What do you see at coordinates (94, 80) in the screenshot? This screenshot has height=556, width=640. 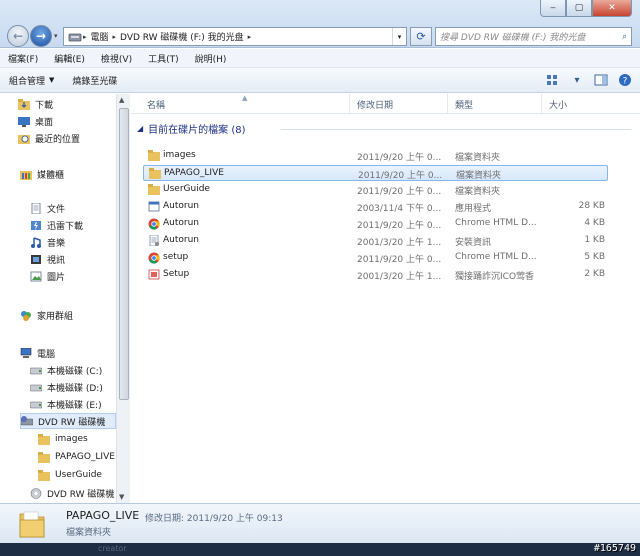 I see `burn-to-disc-button: 燒錄至光碟` at bounding box center [94, 80].